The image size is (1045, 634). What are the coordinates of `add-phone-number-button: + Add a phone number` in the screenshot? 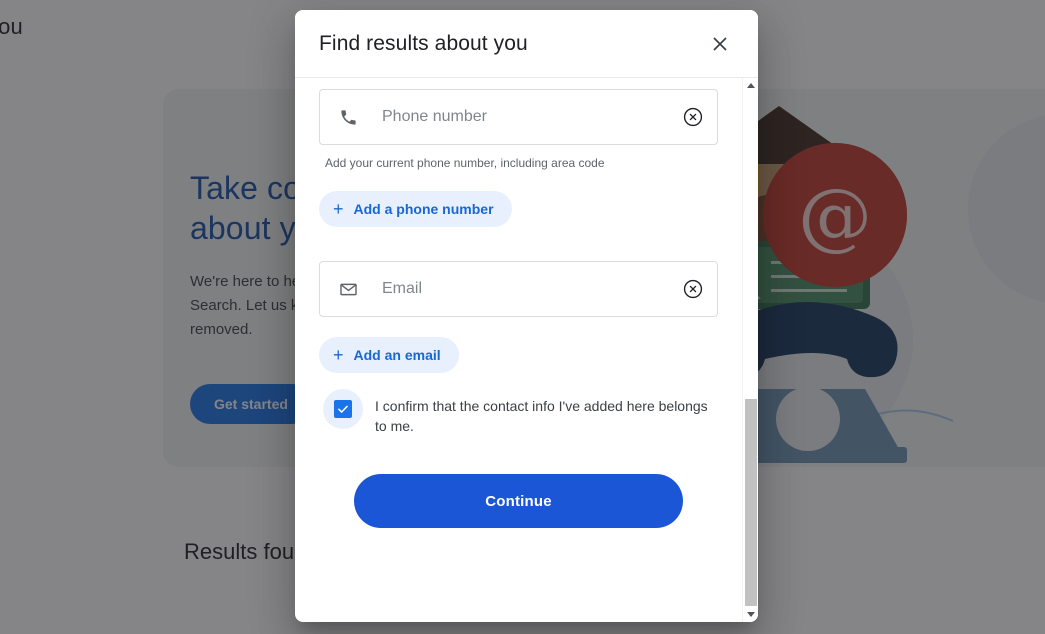 It's located at (415, 209).